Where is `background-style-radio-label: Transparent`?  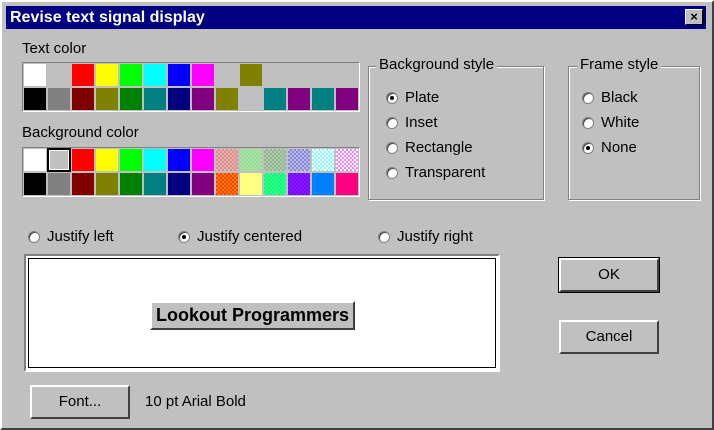
background-style-radio-label: Transparent is located at coordinates (445, 172).